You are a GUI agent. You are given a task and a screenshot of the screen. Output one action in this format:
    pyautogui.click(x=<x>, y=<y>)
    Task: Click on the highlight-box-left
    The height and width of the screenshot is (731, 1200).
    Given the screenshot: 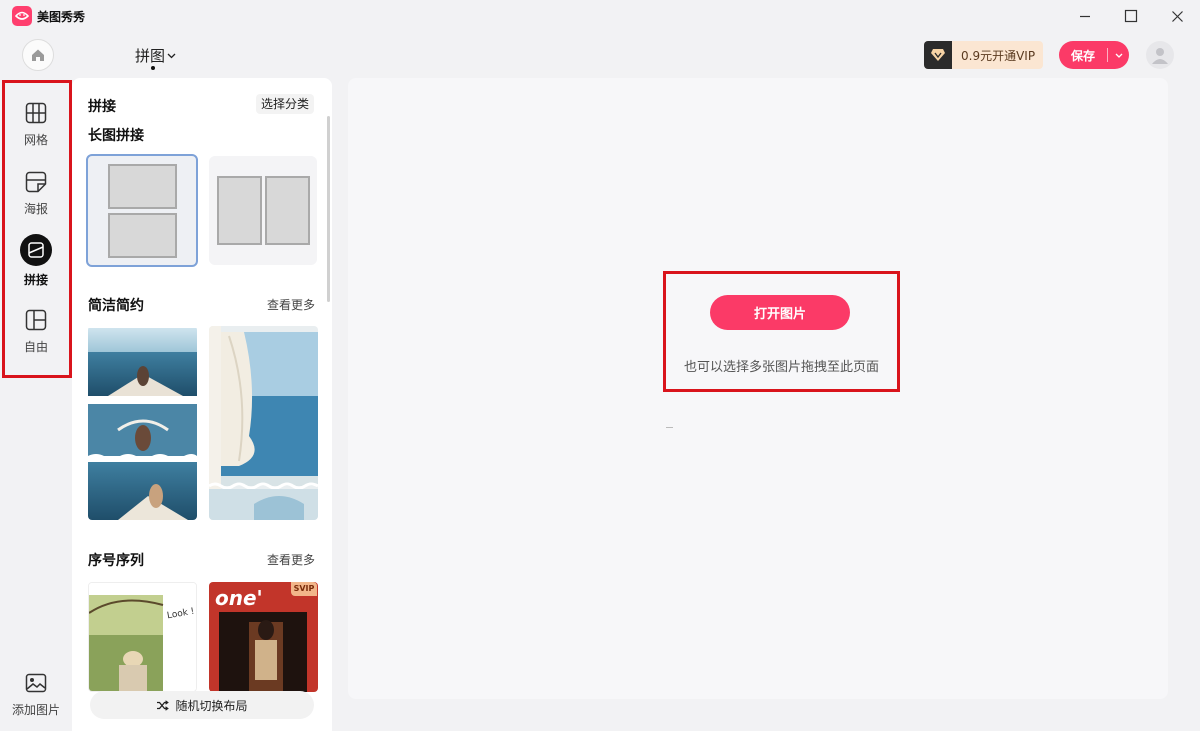 What is the action you would take?
    pyautogui.click(x=37, y=229)
    